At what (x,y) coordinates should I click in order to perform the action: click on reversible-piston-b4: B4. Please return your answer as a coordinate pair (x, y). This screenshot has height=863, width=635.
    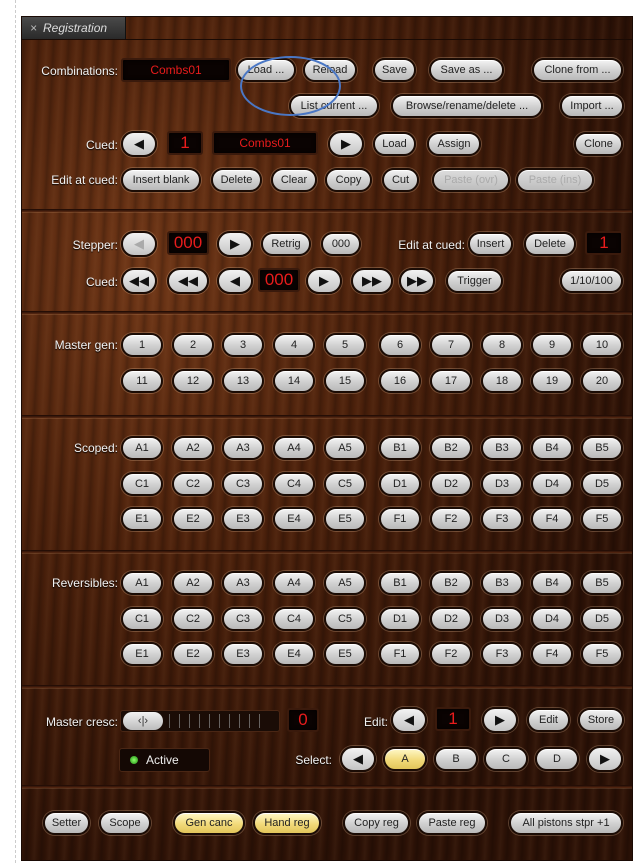
    Looking at the image, I should click on (552, 583).